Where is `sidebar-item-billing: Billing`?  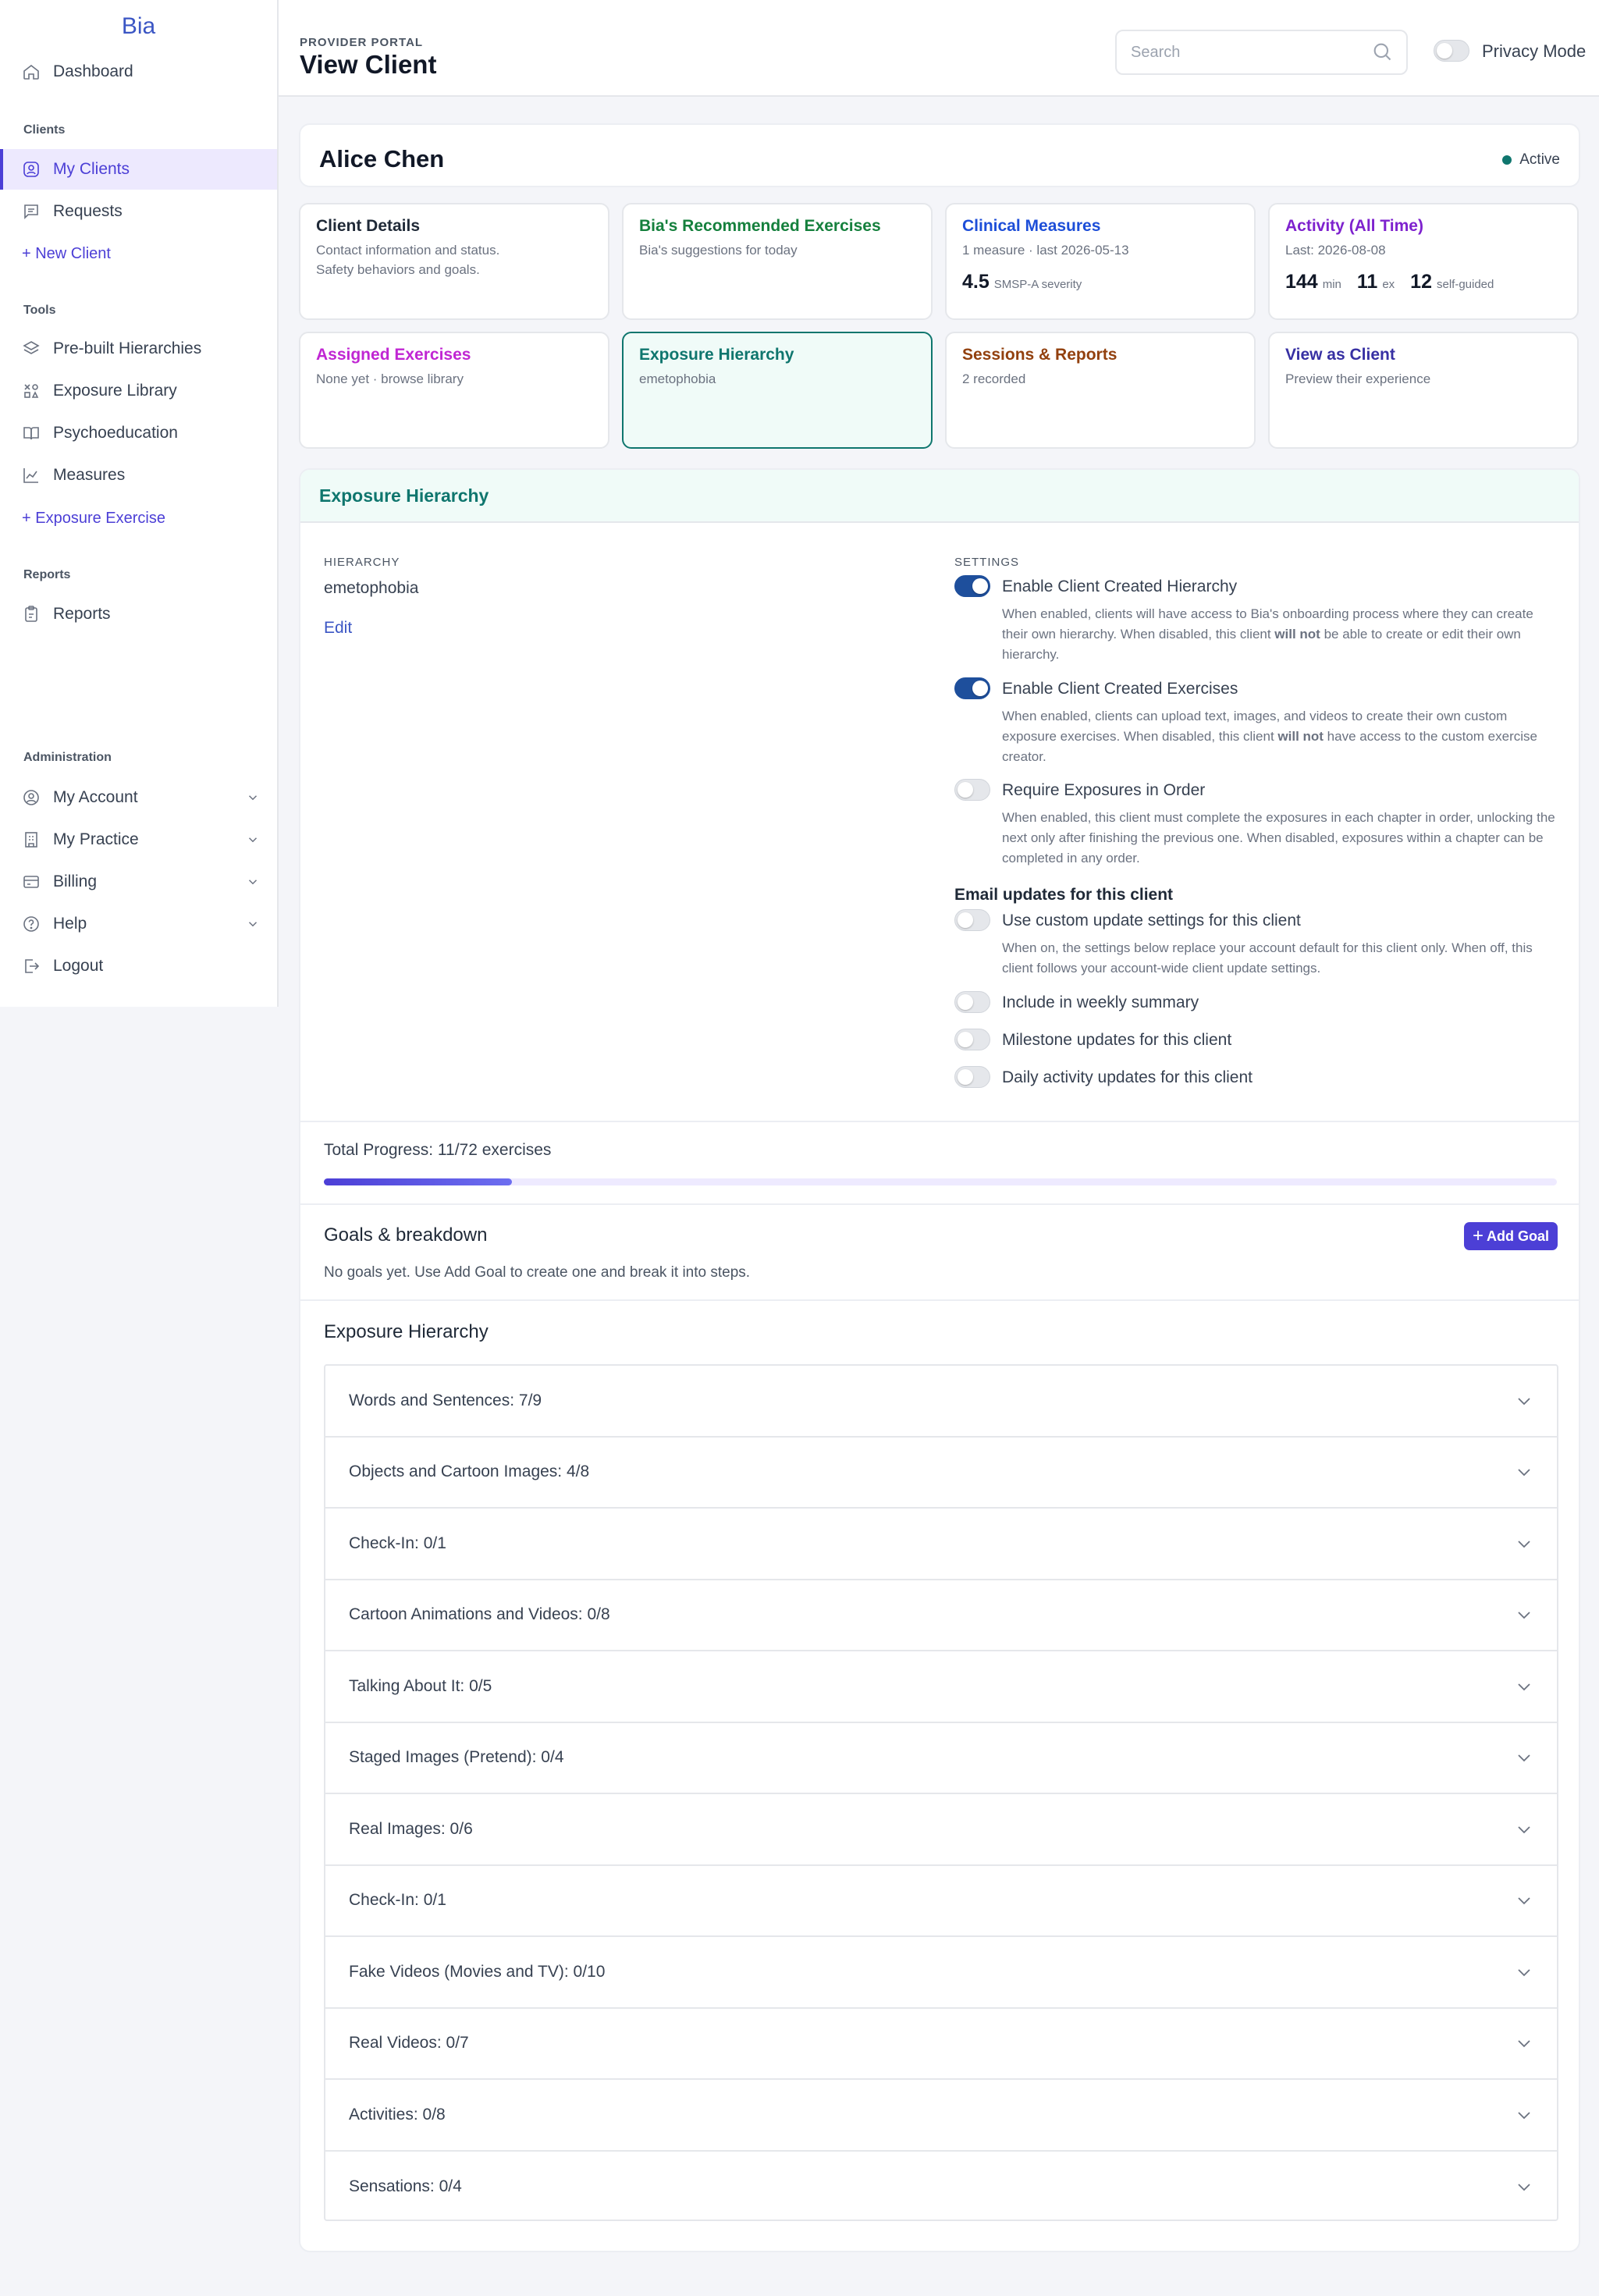
sidebar-item-billing: Billing is located at coordinates (138, 882).